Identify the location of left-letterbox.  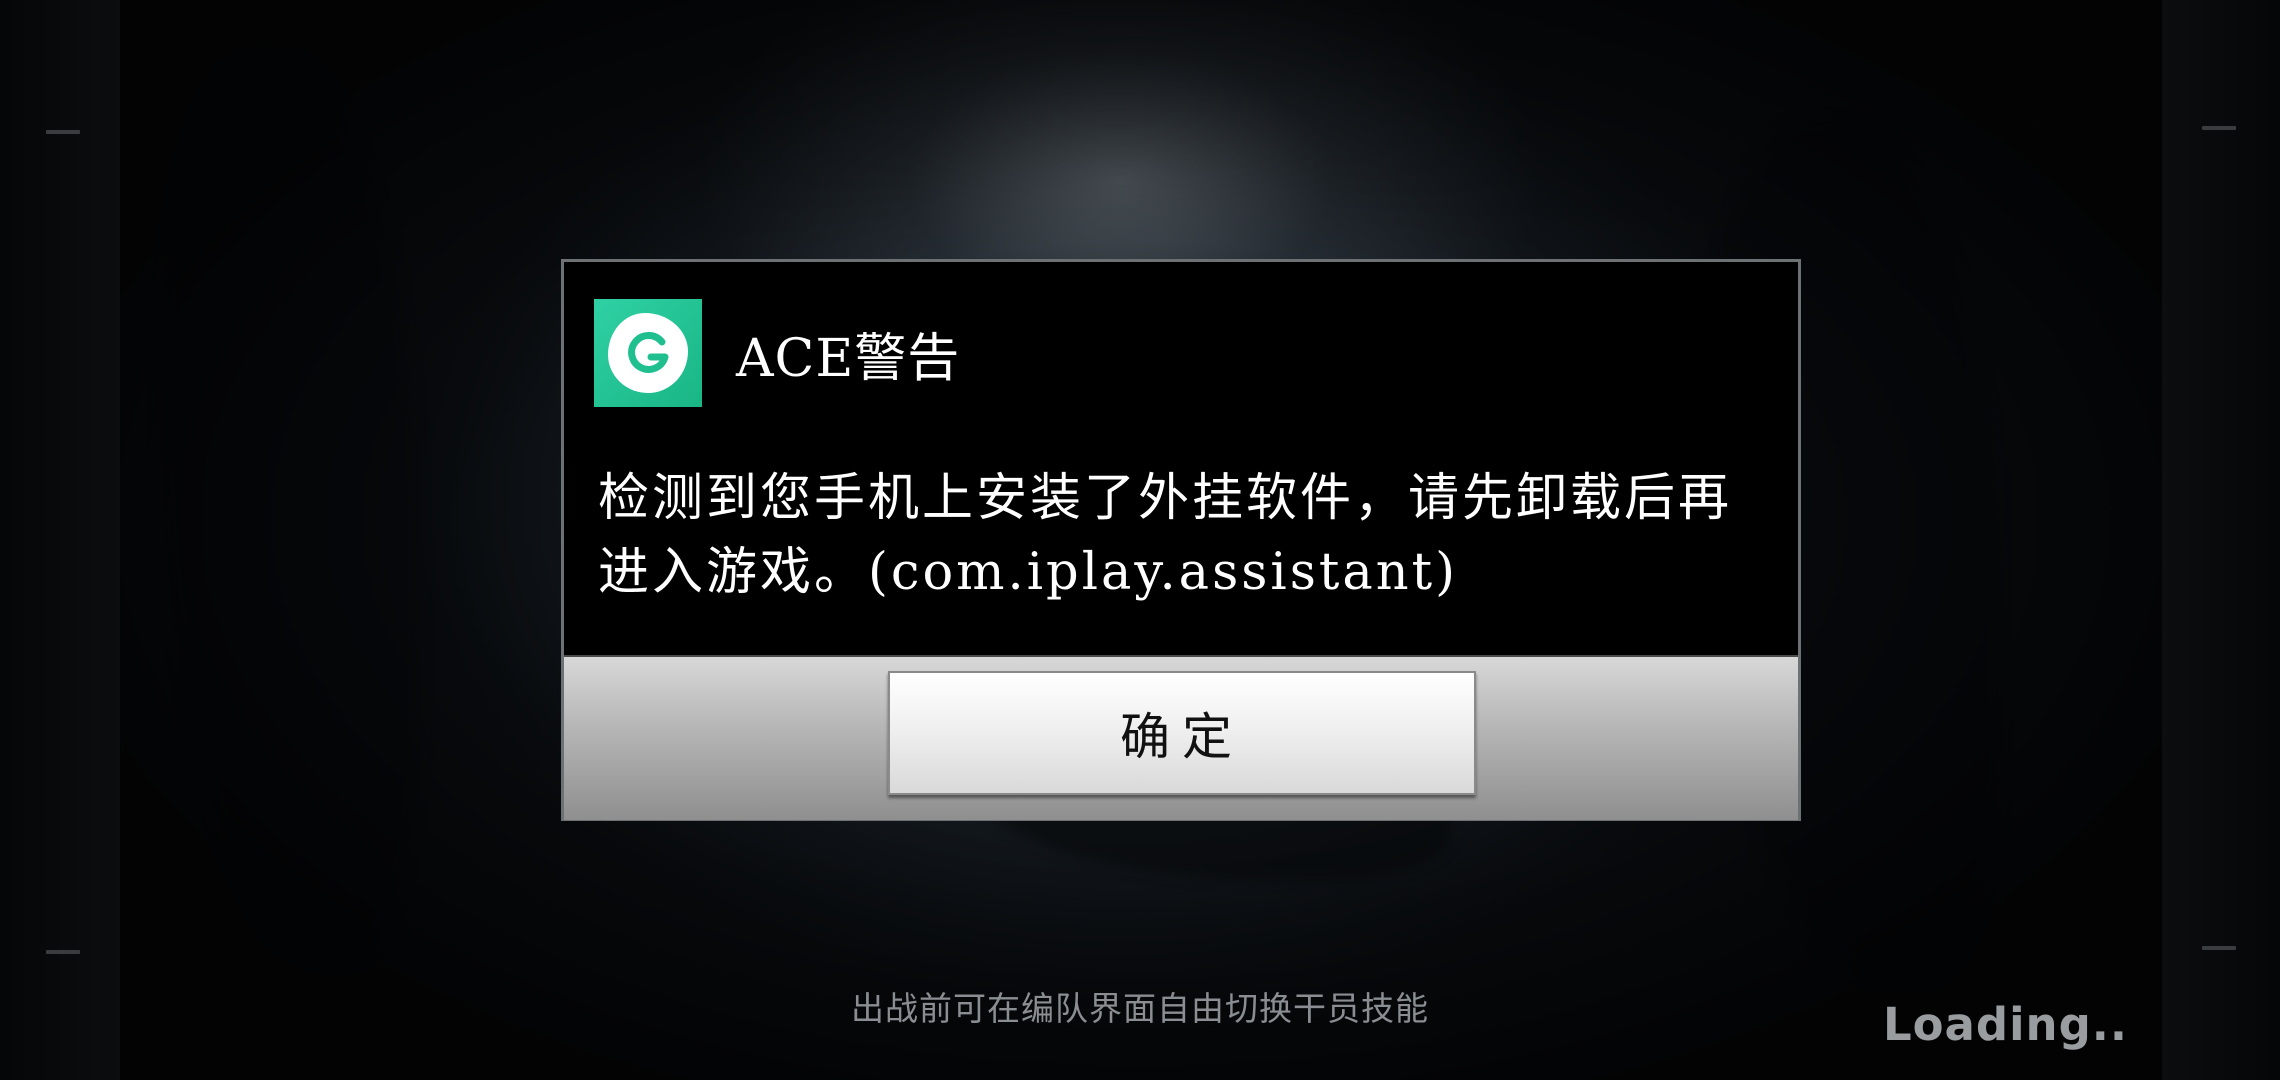
(60, 540).